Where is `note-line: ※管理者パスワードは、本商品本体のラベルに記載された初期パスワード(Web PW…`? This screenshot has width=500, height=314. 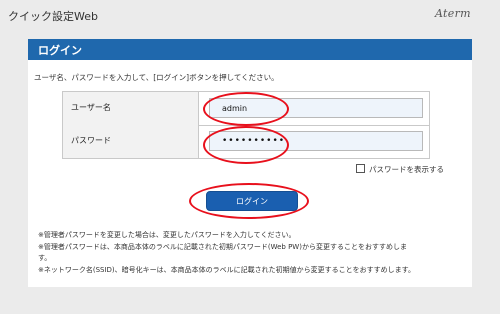
note-line: ※管理者パスワードは、本商品本体のラベルに記載された初期パスワード(Web PW… is located at coordinates (222, 246).